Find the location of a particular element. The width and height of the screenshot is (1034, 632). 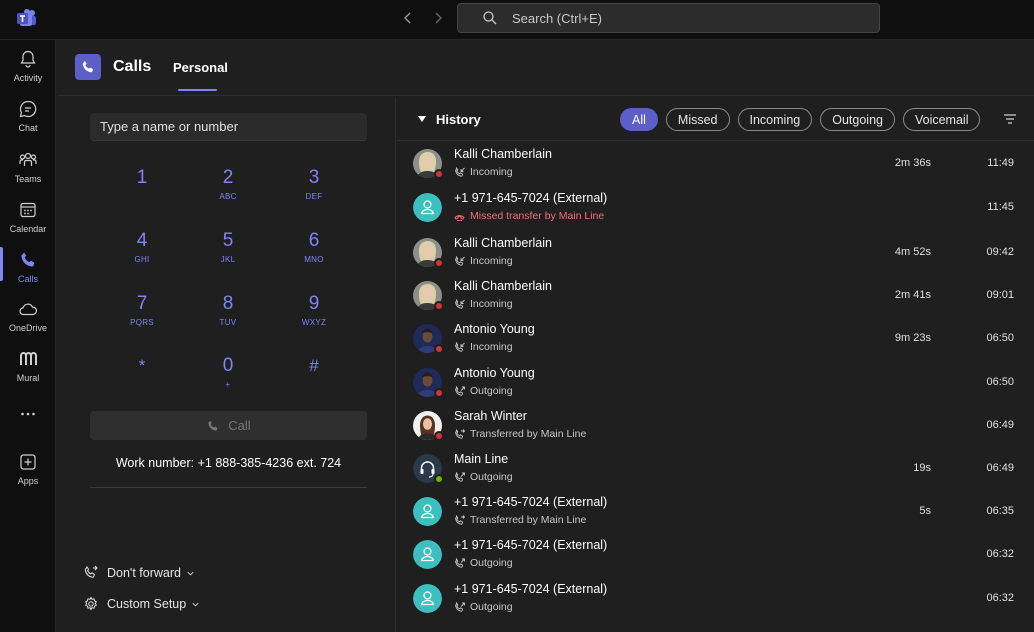

dial-key: 5 JKL is located at coordinates (228, 255).